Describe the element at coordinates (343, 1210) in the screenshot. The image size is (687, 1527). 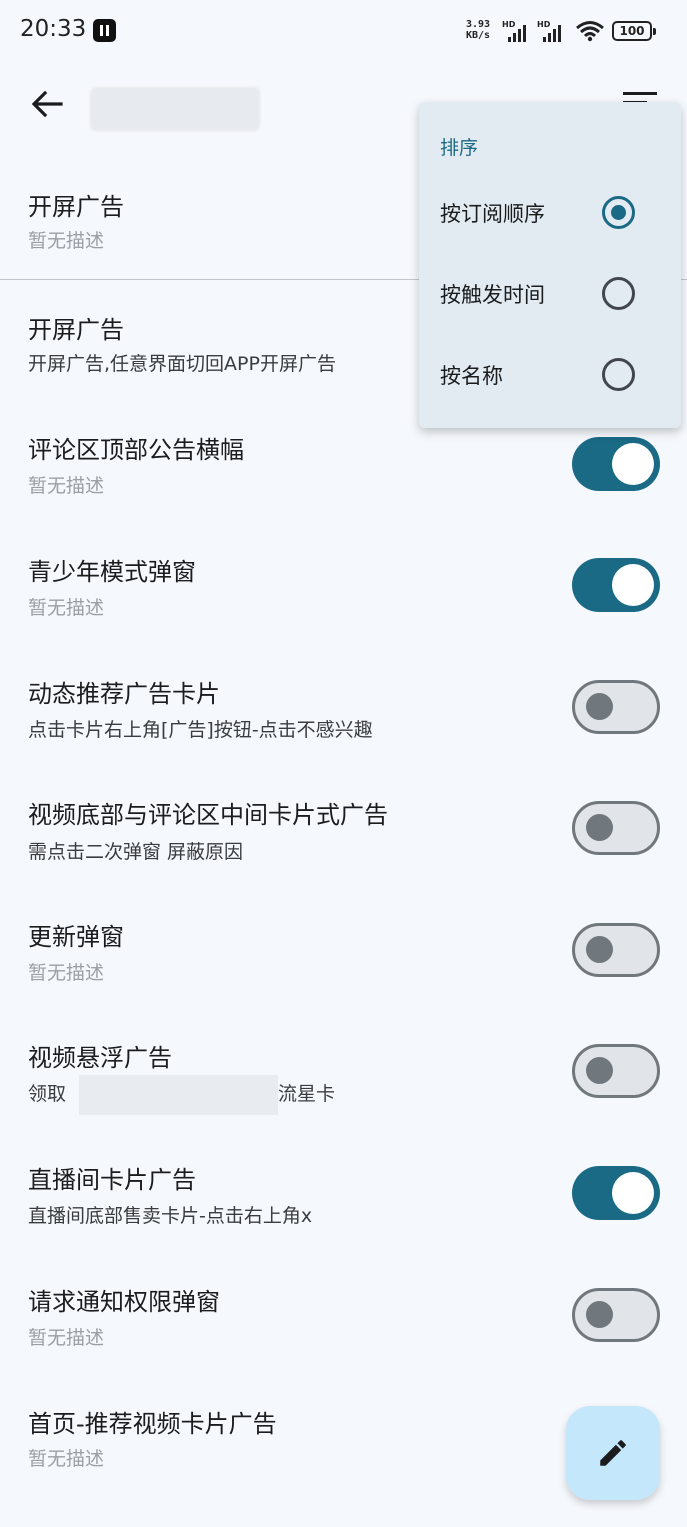
I see `rule-row: 直播间卡片广告 直播间底部售卖卡片-点击右上角x` at that location.